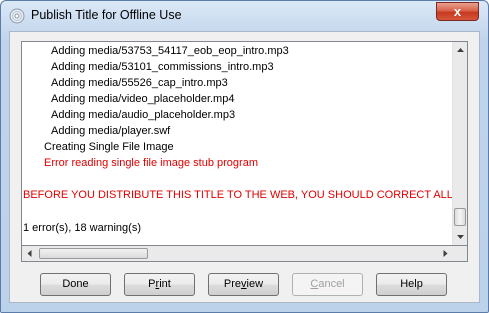 Image resolution: width=489 pixels, height=313 pixels. Describe the element at coordinates (17, 16) in the screenshot. I see `disc-icon` at that location.